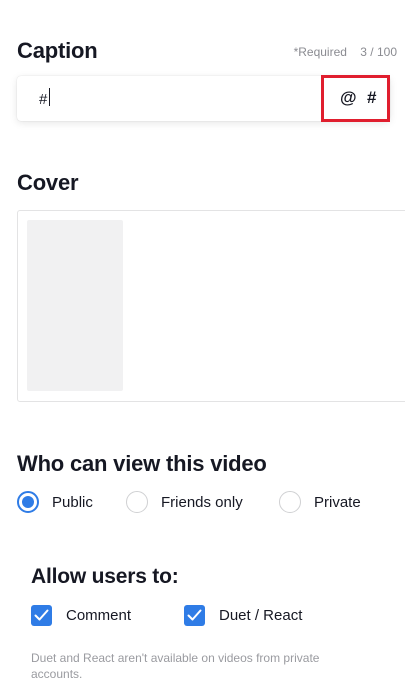 The height and width of the screenshot is (678, 405). Describe the element at coordinates (28, 502) in the screenshot. I see `radio-public-icon` at that location.